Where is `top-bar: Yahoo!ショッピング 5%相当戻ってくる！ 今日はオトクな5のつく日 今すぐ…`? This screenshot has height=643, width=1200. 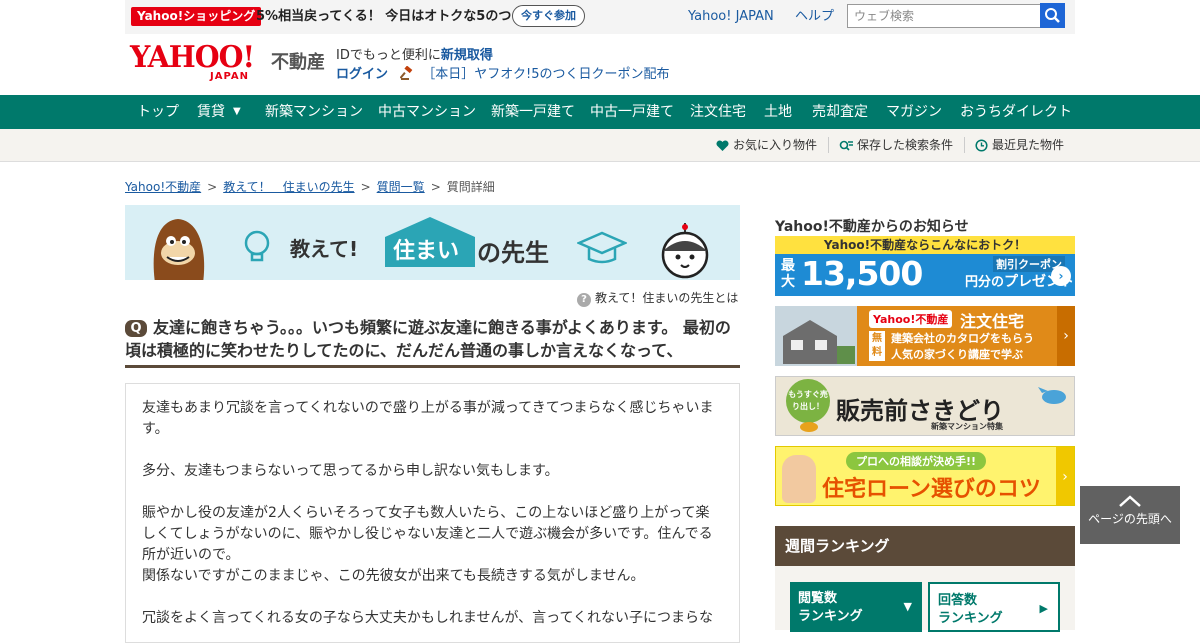 top-bar: Yahoo!ショッピング 5%相当戻ってくる！ 今日はオトクな5のつく日 今すぐ… is located at coordinates (600, 17).